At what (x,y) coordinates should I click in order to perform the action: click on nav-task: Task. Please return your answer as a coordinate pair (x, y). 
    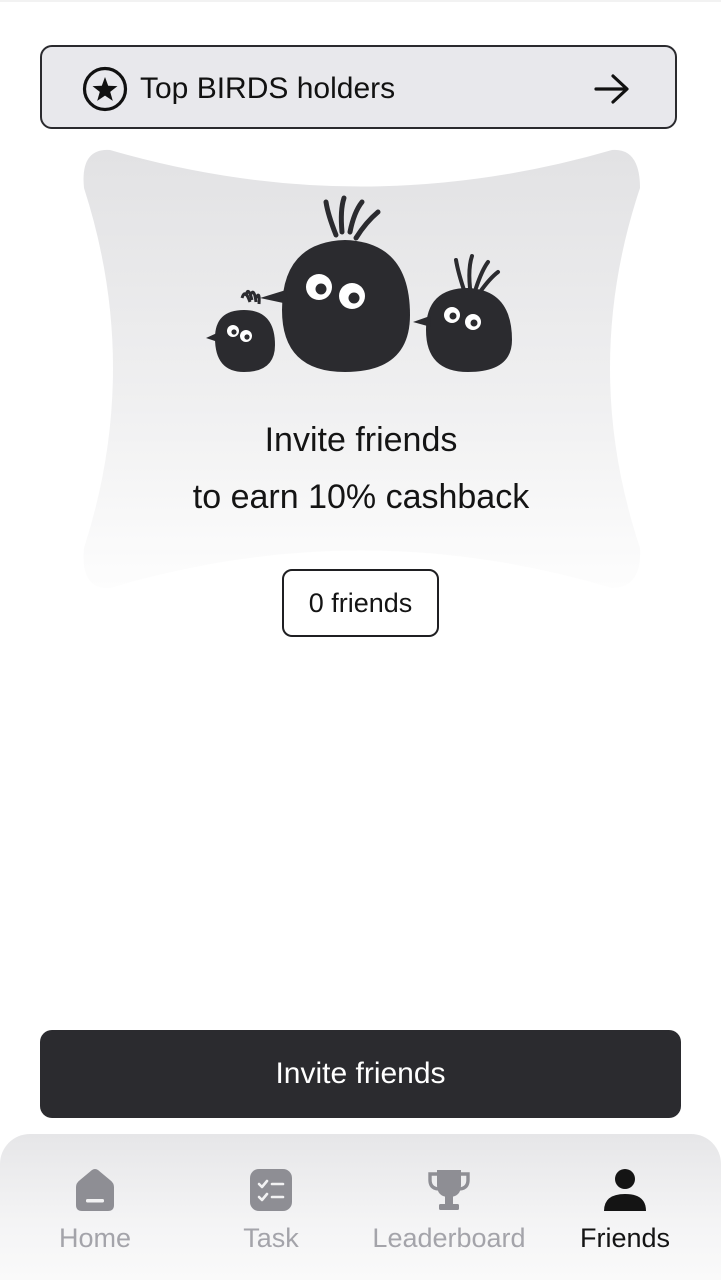
    Looking at the image, I should click on (271, 1207).